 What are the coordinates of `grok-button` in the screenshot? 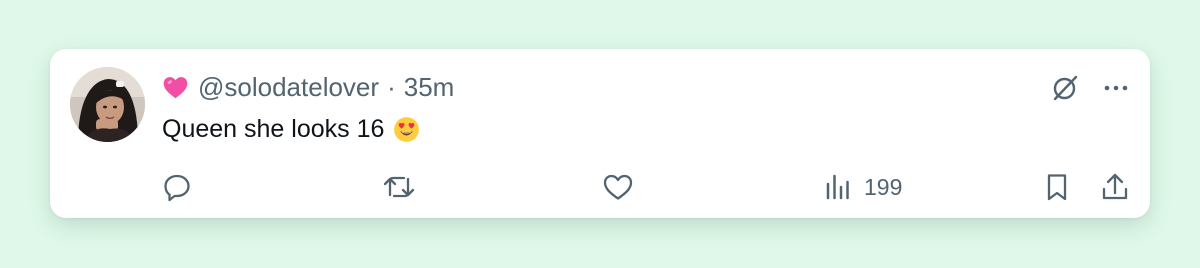 It's located at (1065, 88).